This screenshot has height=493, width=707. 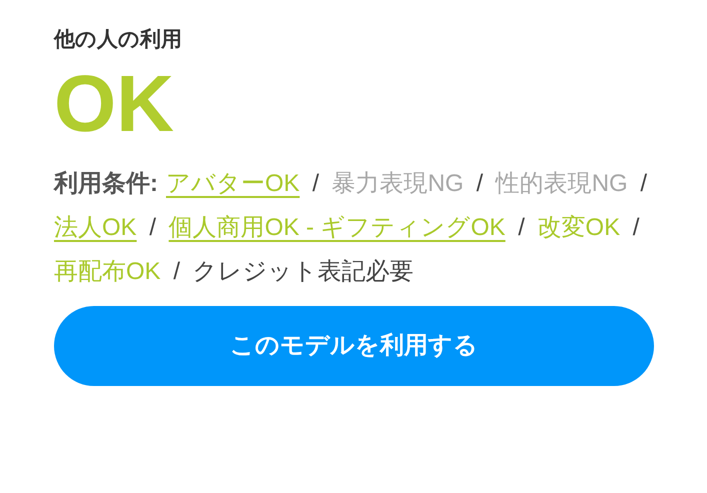 What do you see at coordinates (107, 271) in the screenshot?
I see `condition-text: 再配布OK` at bounding box center [107, 271].